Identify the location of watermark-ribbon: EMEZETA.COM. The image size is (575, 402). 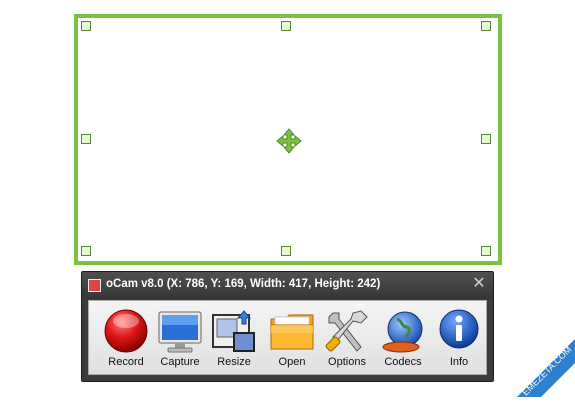
(531, 352).